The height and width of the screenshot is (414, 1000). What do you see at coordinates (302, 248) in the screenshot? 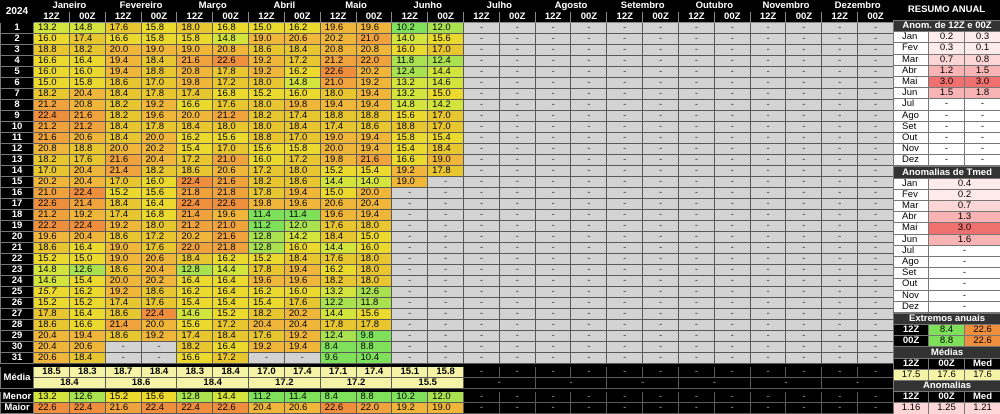
I see `temp-cell: 16.0` at bounding box center [302, 248].